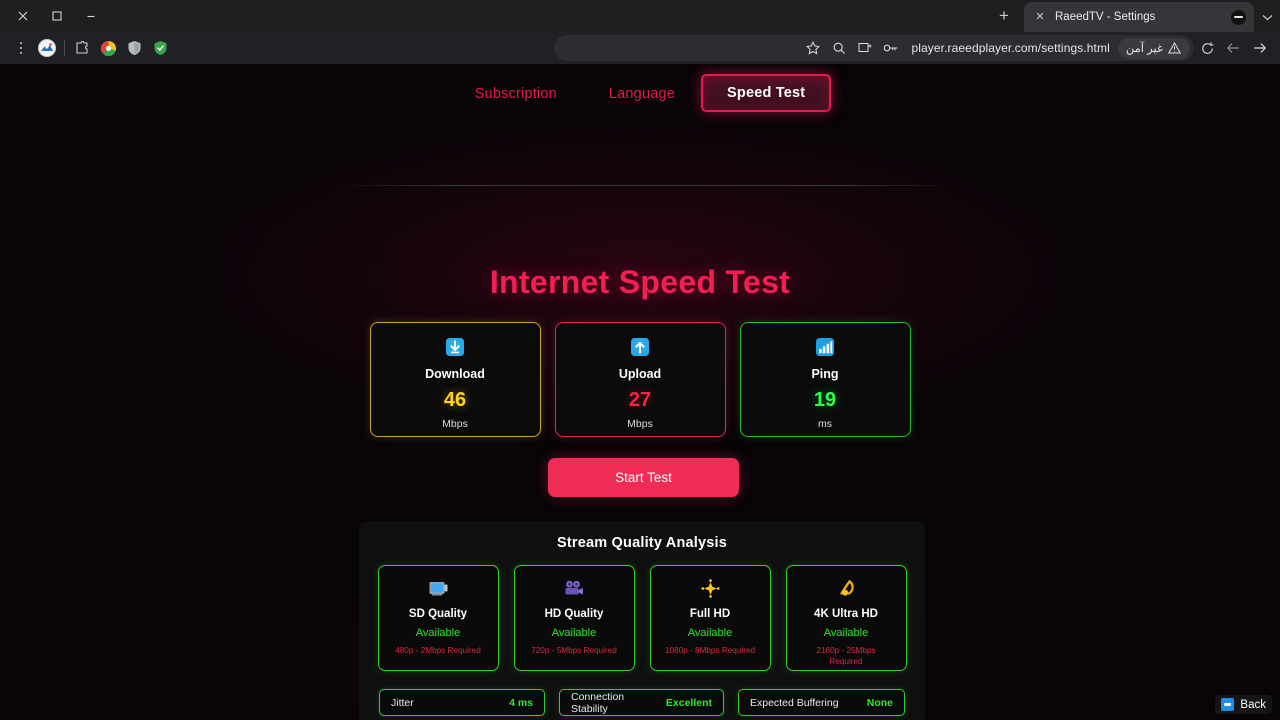 This screenshot has height=720, width=1280. I want to click on quality-requirement-4k: 2160p - 25Mbps Required, so click(846, 656).